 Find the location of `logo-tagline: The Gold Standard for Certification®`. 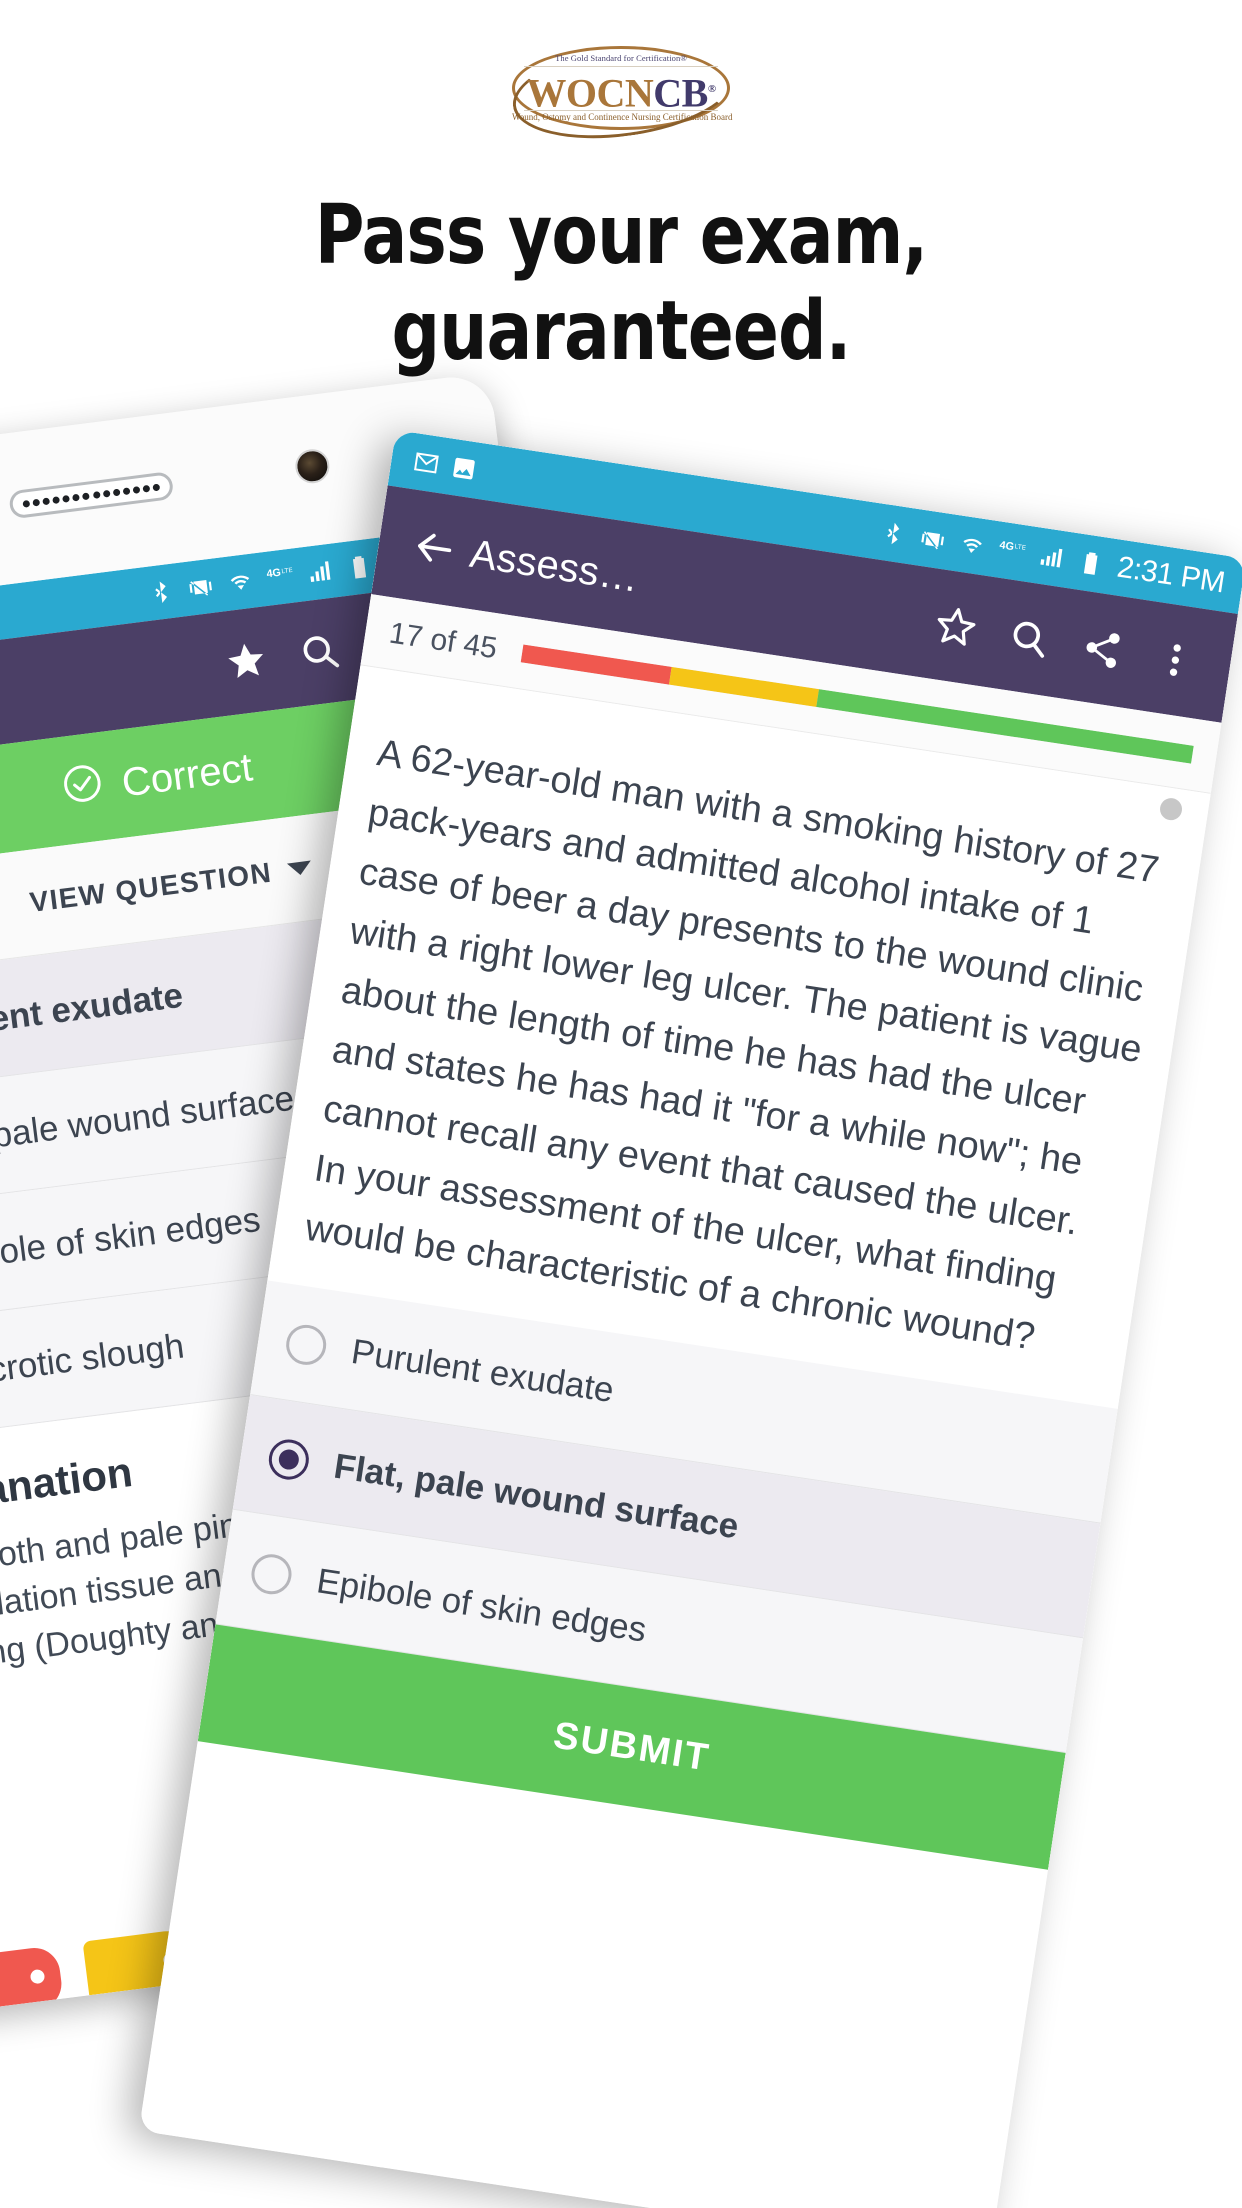

logo-tagline: The Gold Standard for Certification® is located at coordinates (621, 58).